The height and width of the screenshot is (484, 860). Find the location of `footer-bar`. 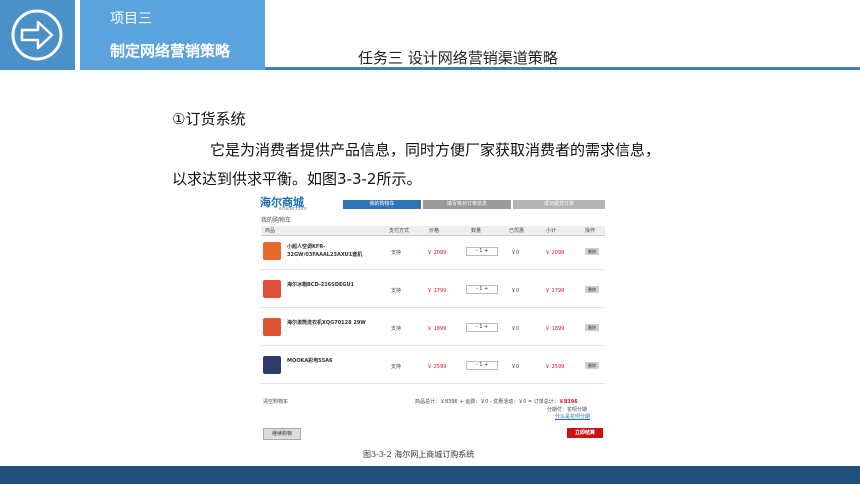

footer-bar is located at coordinates (430, 475).